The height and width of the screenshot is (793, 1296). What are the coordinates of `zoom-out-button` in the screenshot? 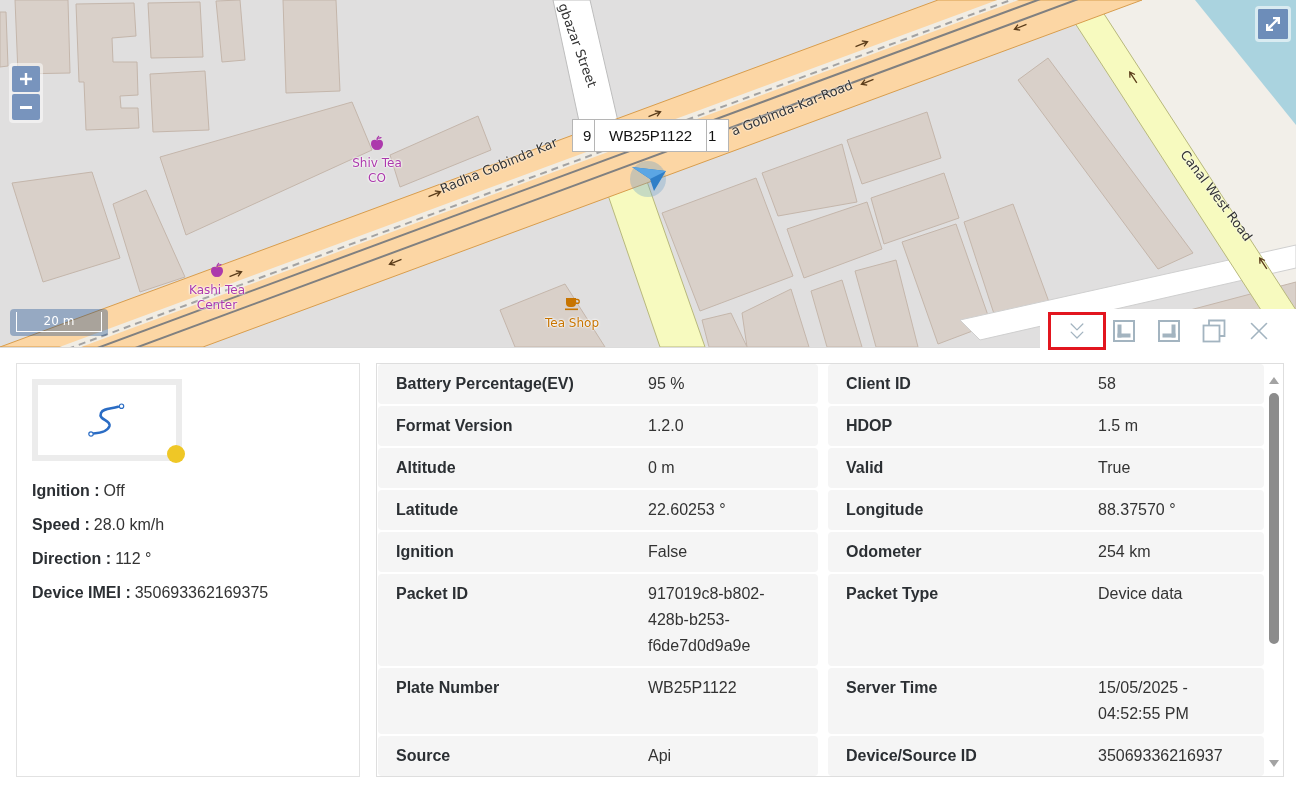 It's located at (26, 107).